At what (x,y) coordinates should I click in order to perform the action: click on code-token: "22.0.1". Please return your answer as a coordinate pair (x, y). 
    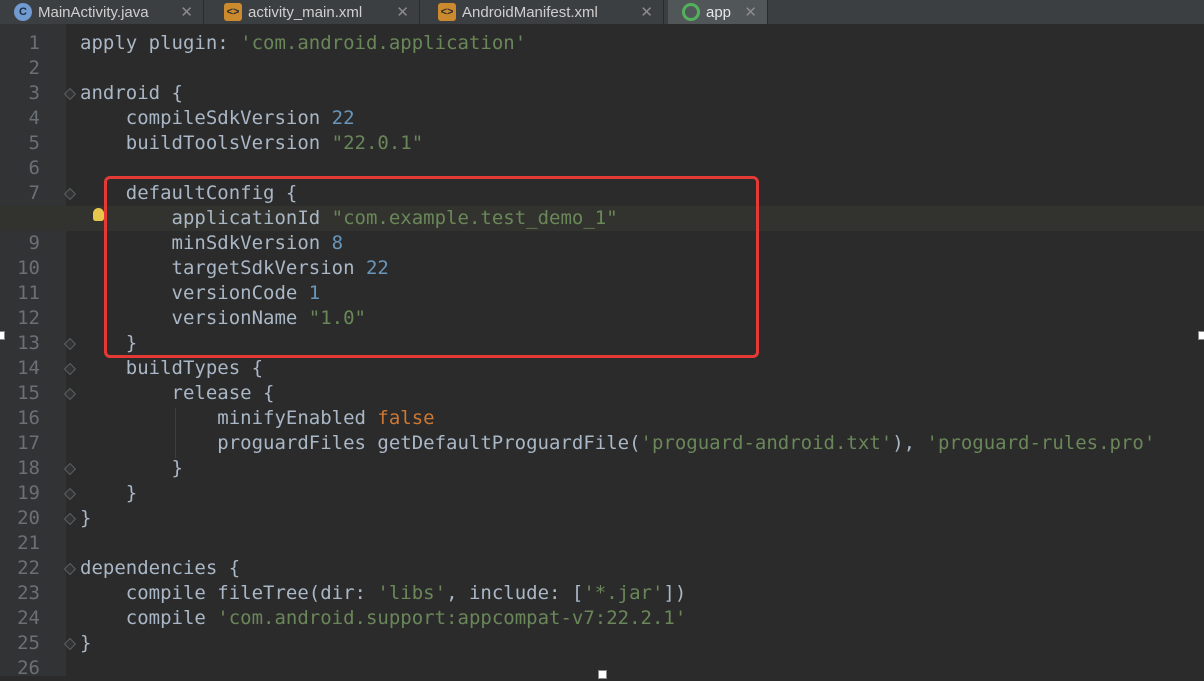
    Looking at the image, I should click on (377, 143).